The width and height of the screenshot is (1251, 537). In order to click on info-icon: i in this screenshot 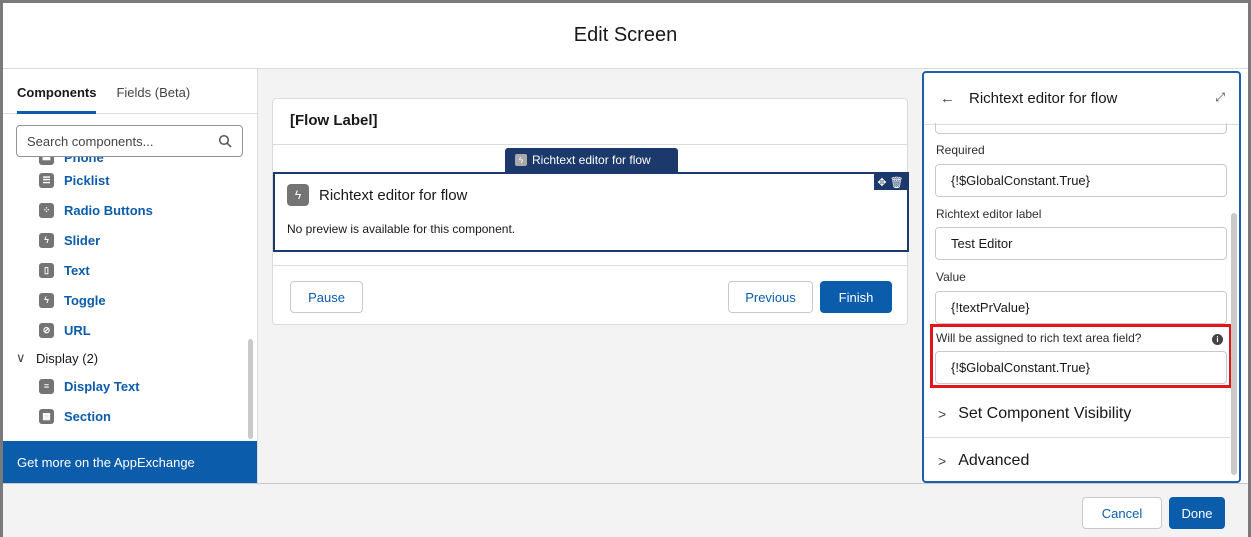, I will do `click(1217, 339)`.